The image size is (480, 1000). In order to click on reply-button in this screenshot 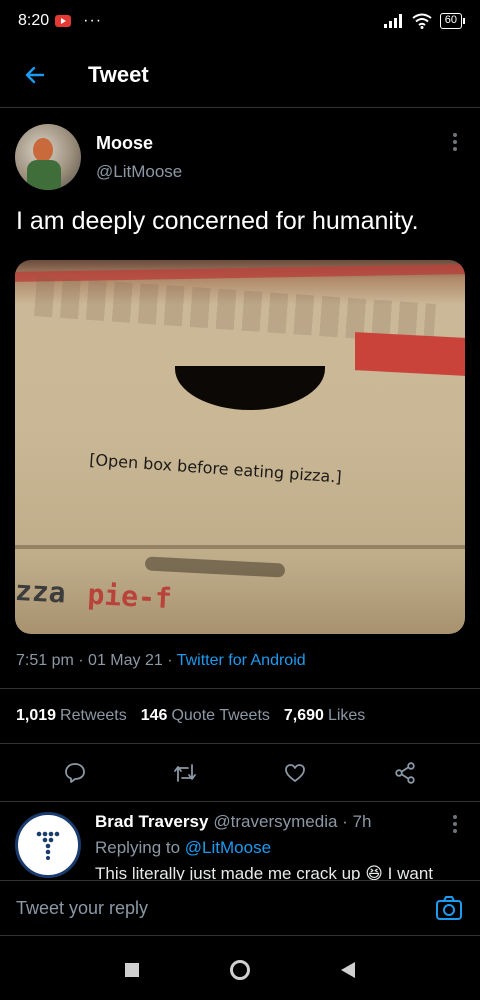, I will do `click(75, 773)`.